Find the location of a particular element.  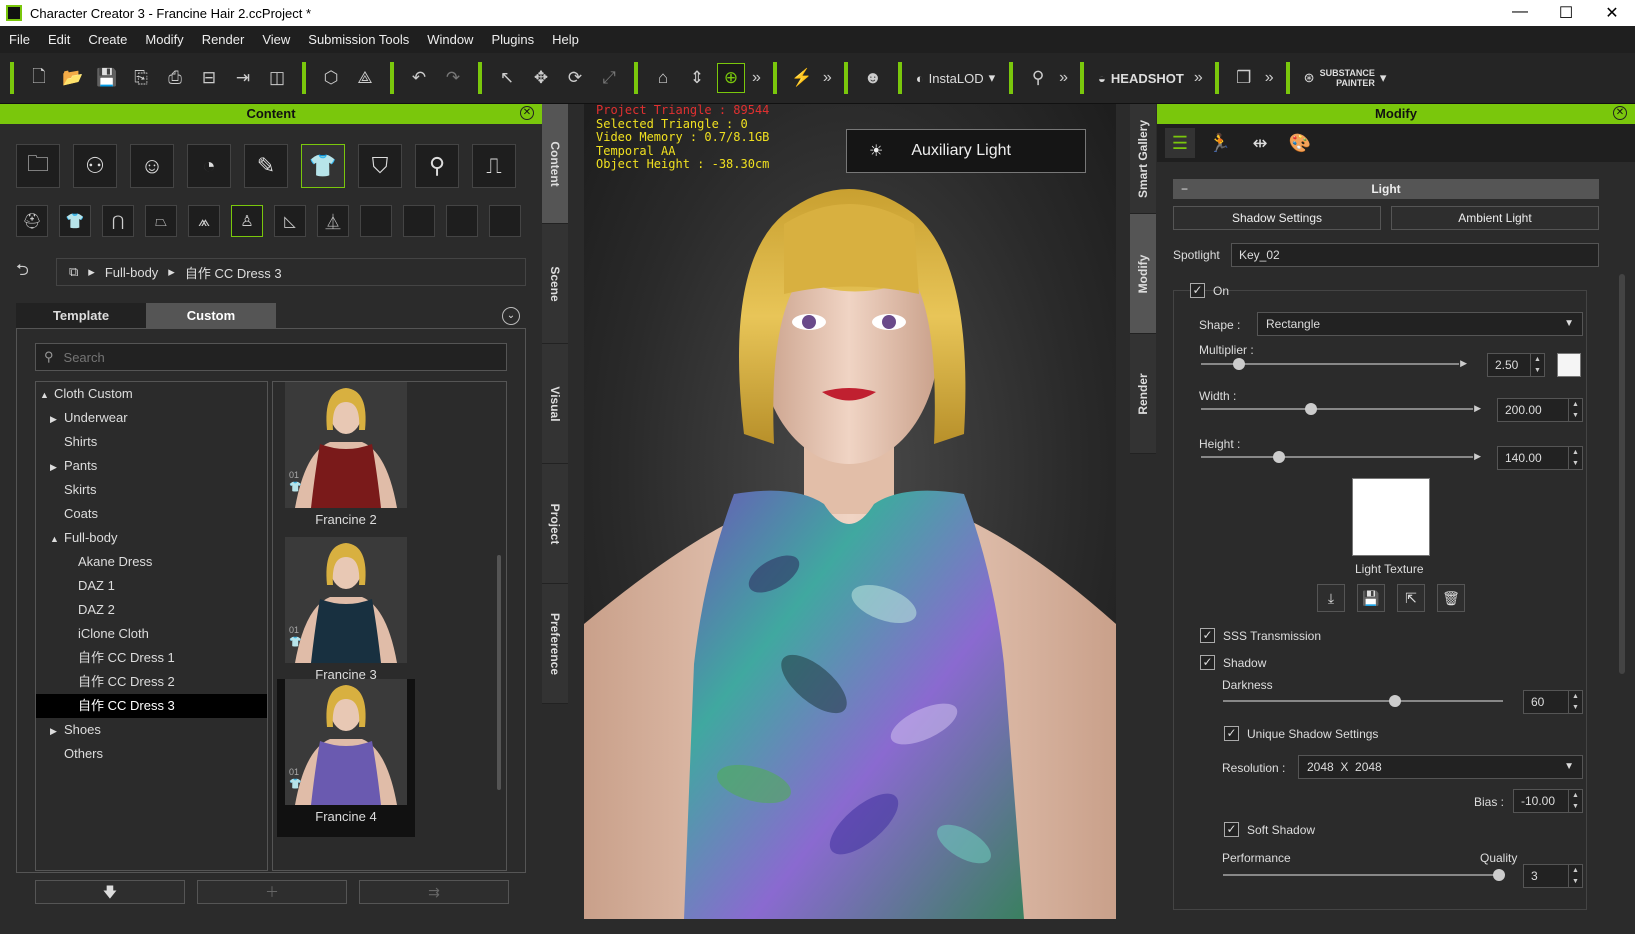

accessory-icon: ⛉ is located at coordinates (380, 166).